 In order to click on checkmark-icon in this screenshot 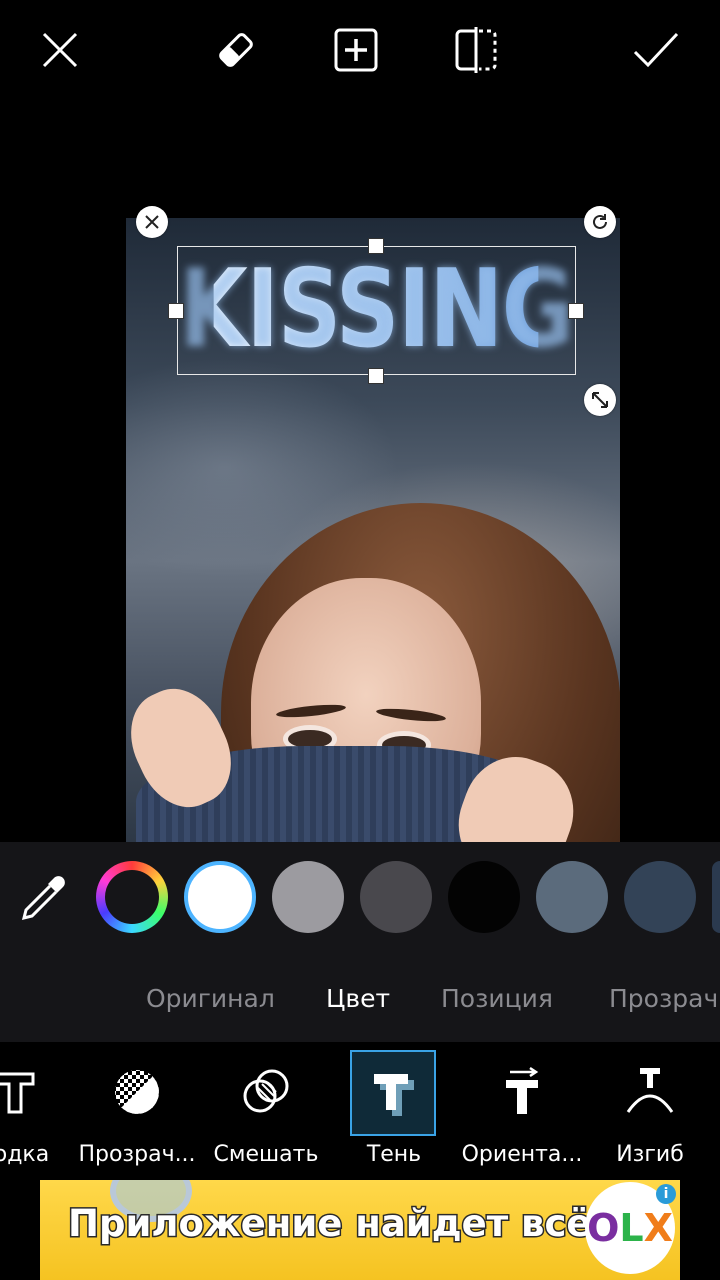, I will do `click(656, 50)`.